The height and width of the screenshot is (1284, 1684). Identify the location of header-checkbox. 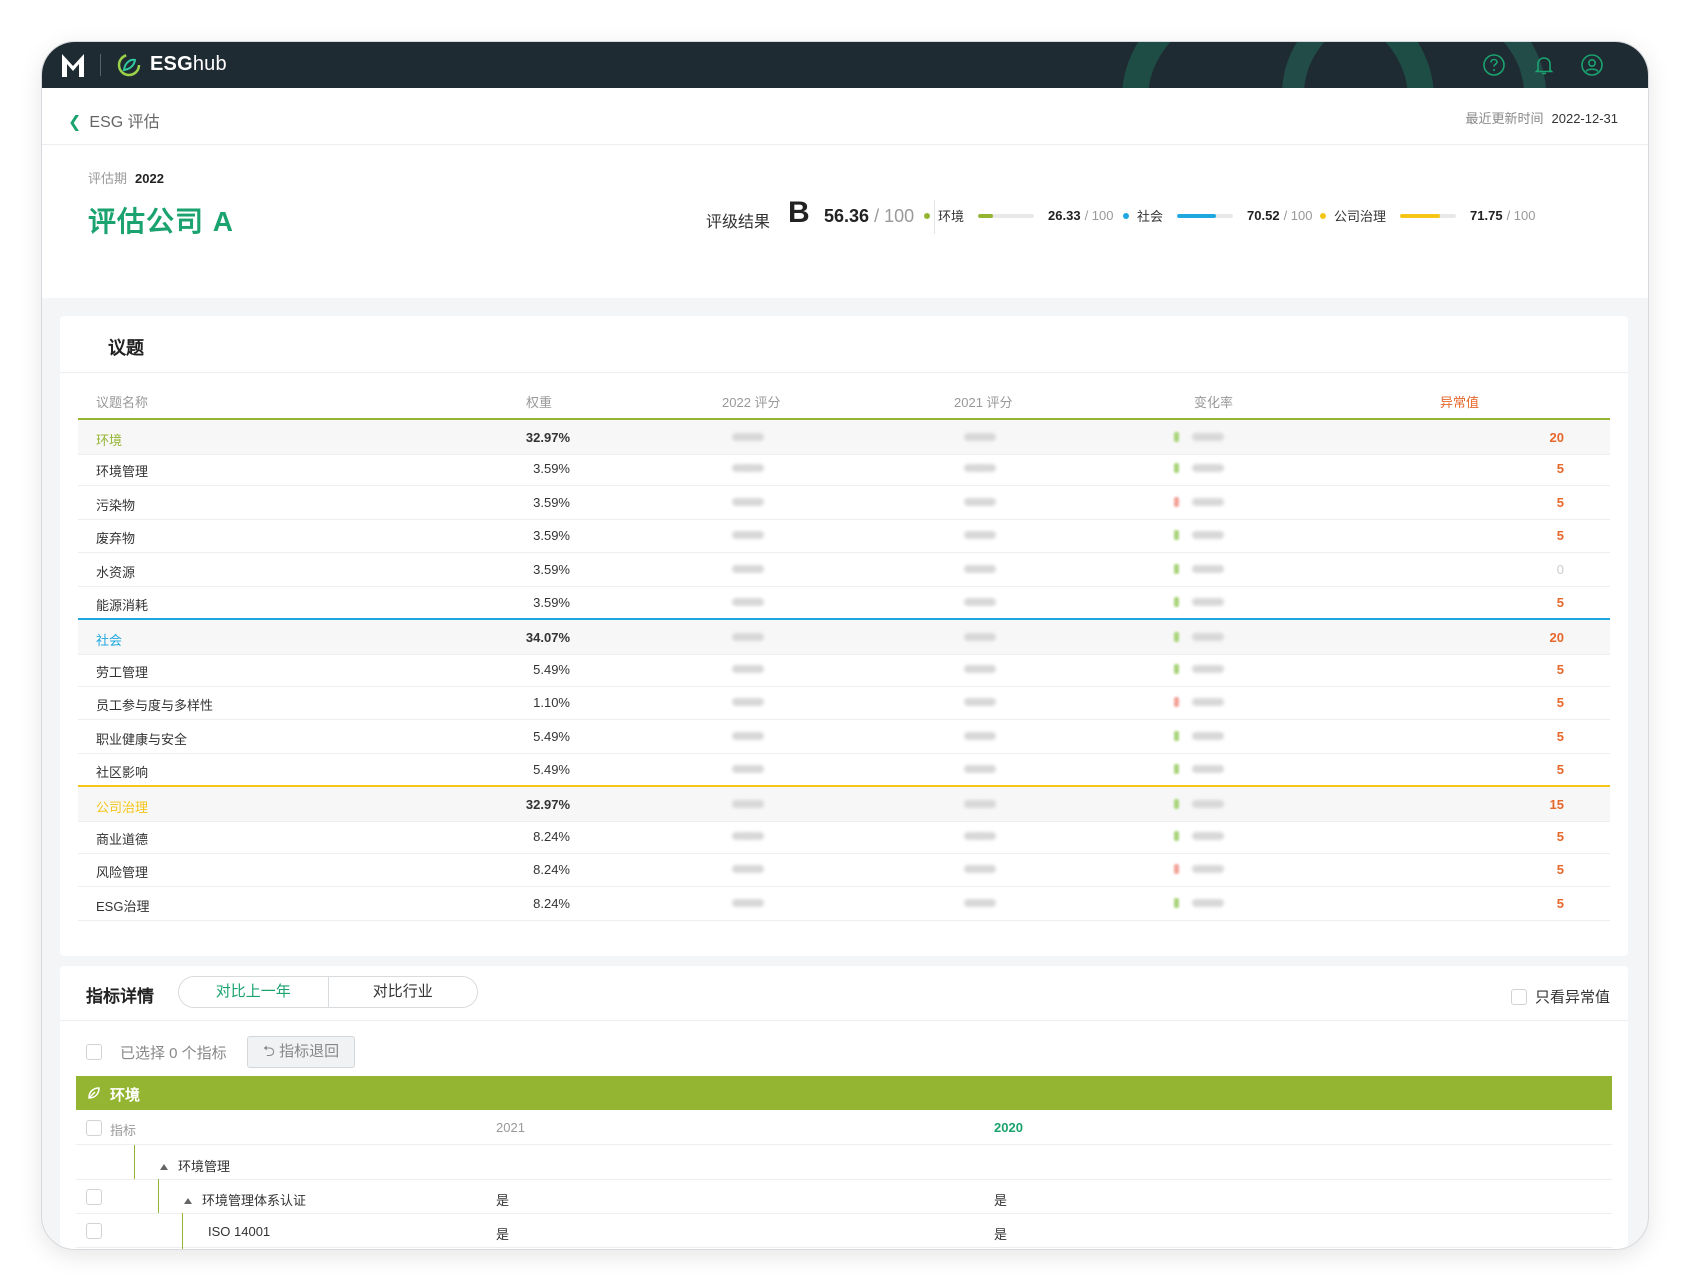
(94, 1128).